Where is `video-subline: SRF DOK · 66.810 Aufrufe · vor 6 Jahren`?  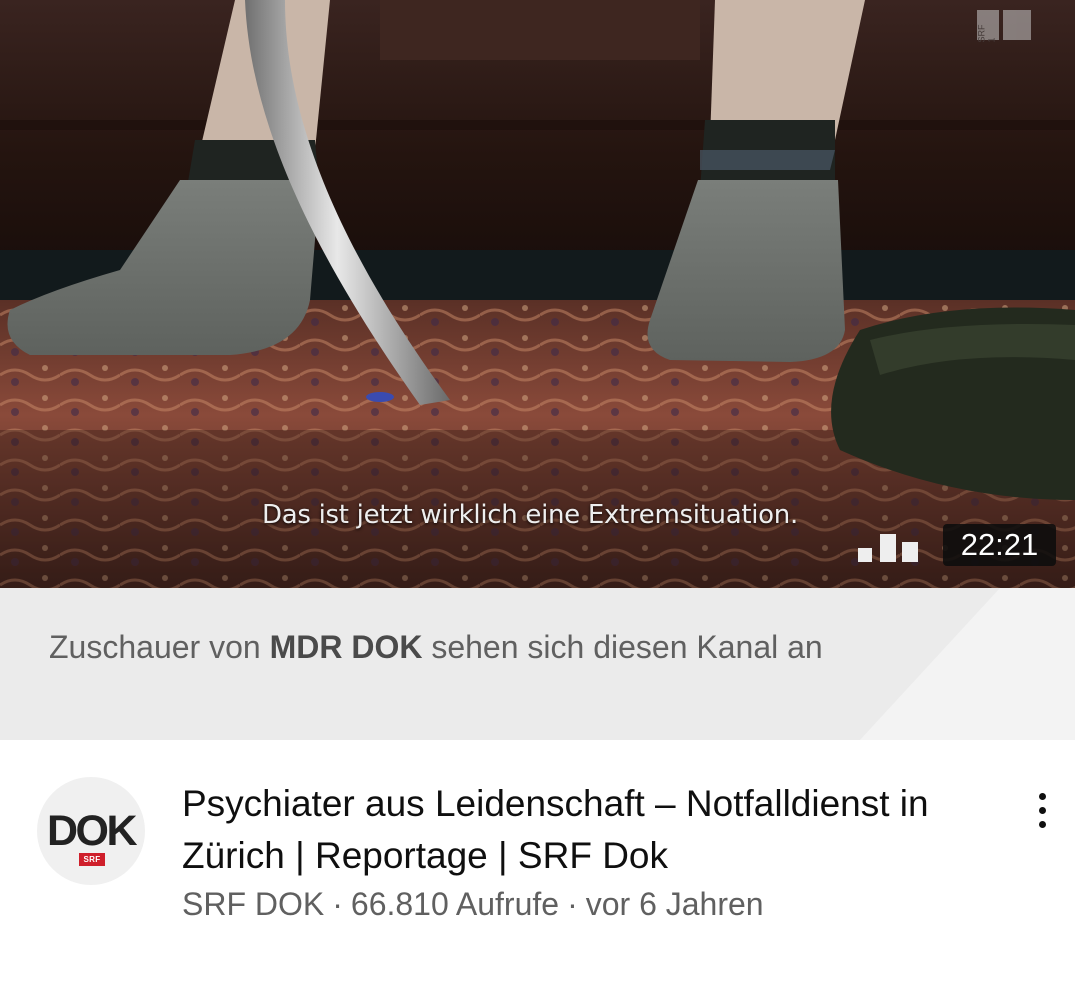
video-subline: SRF DOK · 66.810 Aufrufe · vor 6 Jahren is located at coordinates (473, 904).